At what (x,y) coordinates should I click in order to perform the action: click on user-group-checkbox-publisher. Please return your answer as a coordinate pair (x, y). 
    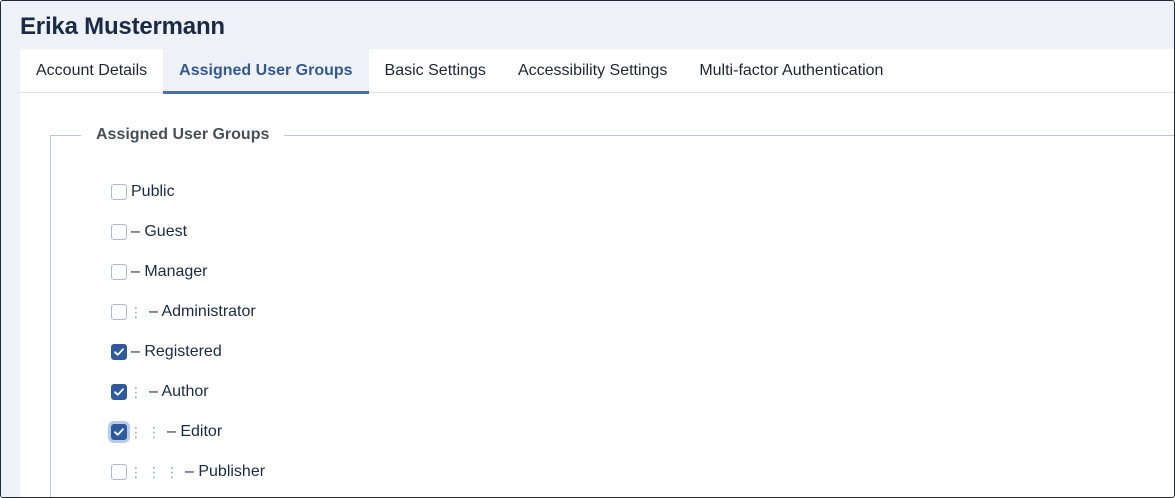
    Looking at the image, I should click on (119, 472).